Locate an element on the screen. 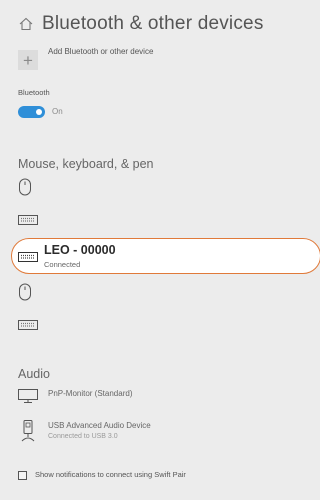  bluetooth-toggle-state: On is located at coordinates (57, 111).